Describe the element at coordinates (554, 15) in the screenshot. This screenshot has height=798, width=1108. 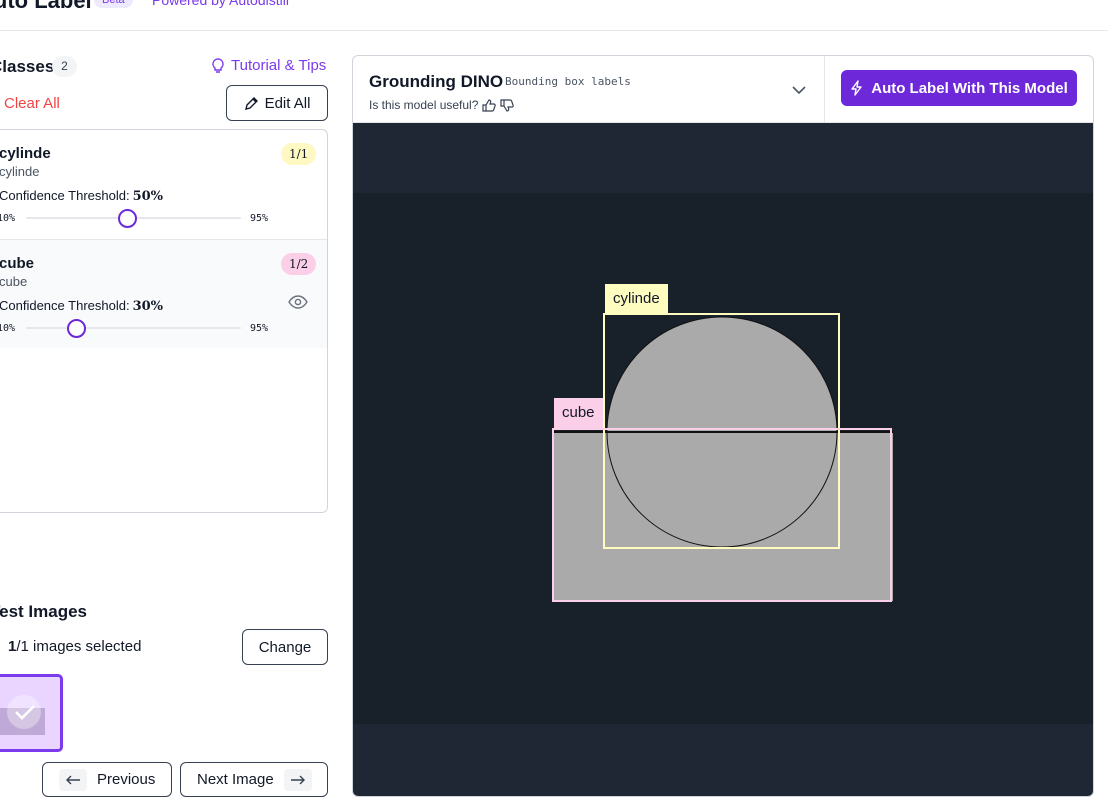
I see `top-header: Auto Label Beta Powered by Autodistill` at that location.